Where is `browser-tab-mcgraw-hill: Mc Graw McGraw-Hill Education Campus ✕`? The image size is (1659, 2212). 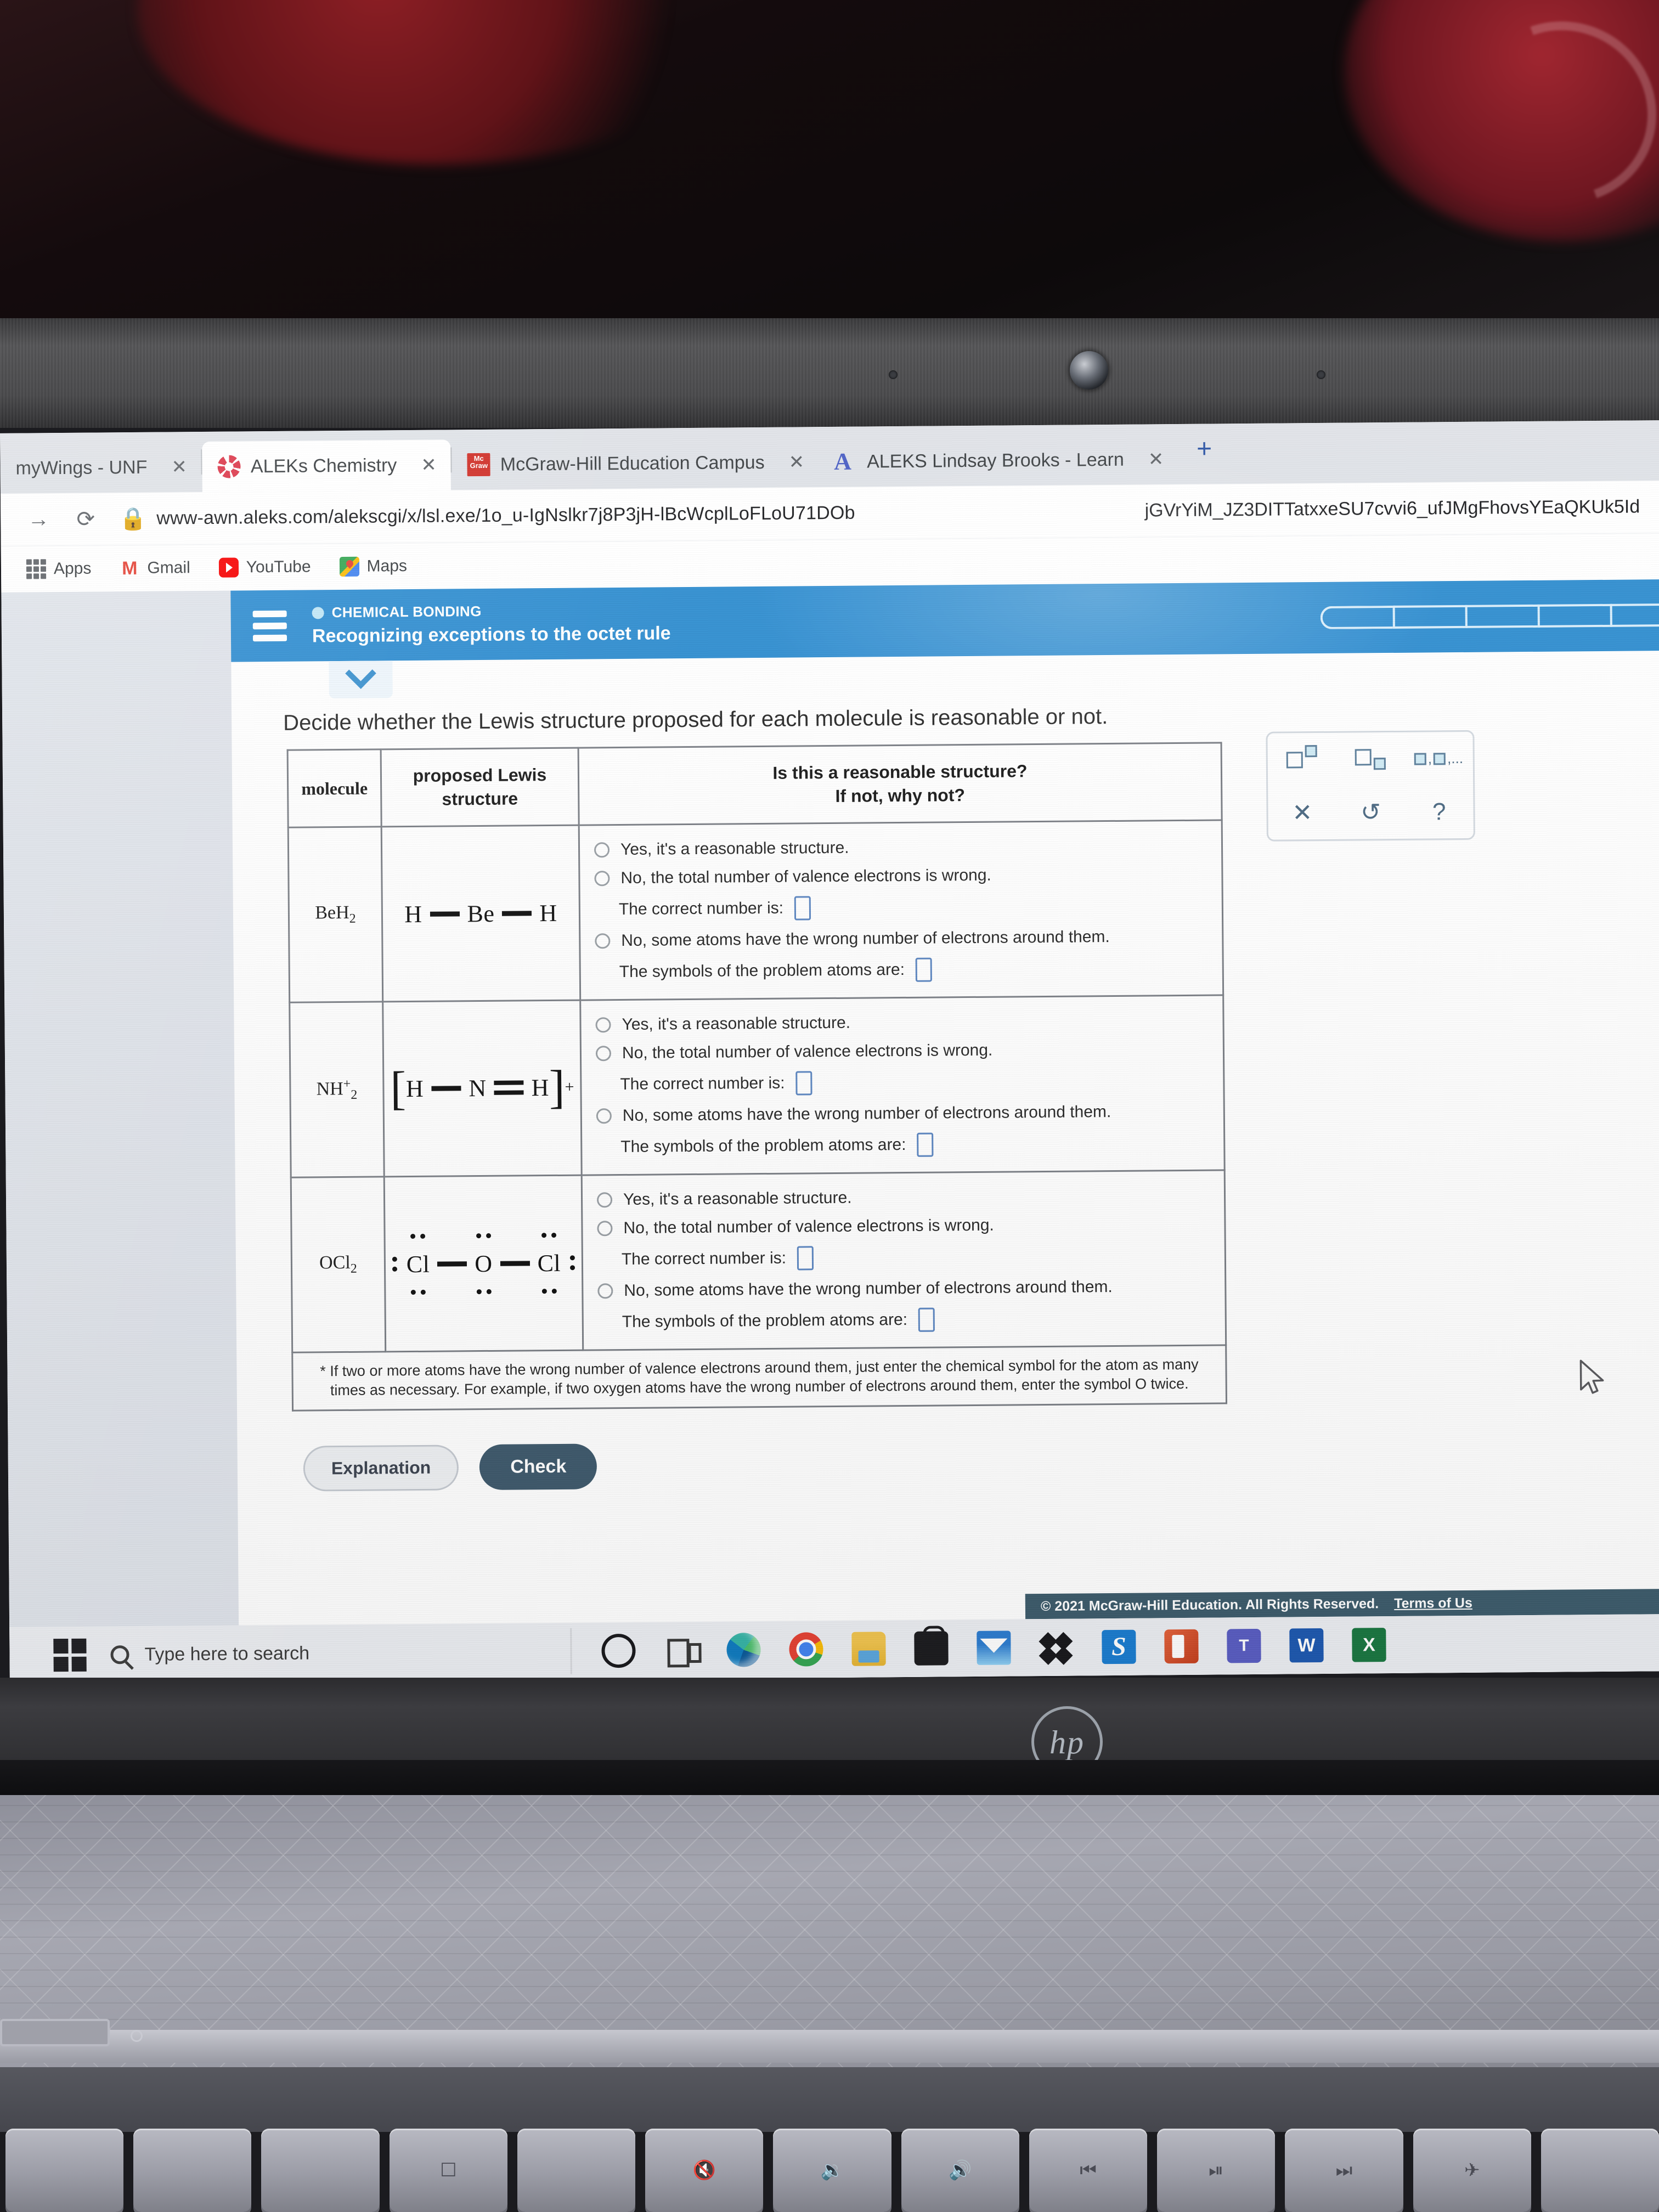 browser-tab-mcgraw-hill: Mc Graw McGraw-Hill Education Campus ✕ is located at coordinates (635, 464).